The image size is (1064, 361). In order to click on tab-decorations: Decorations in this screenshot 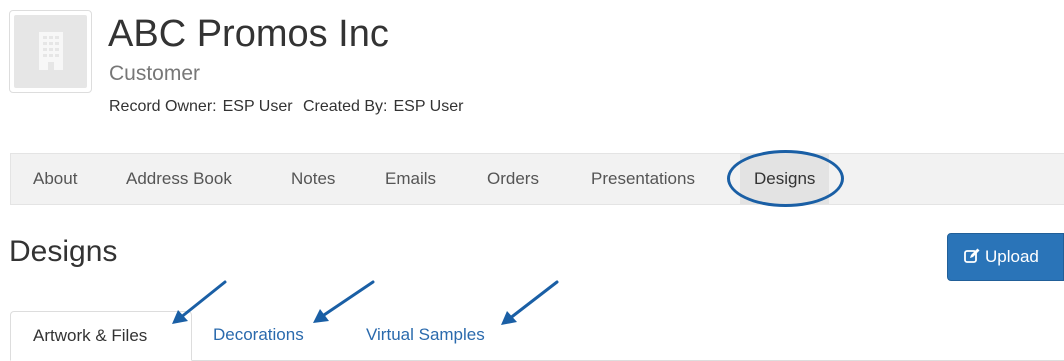, I will do `click(258, 336)`.